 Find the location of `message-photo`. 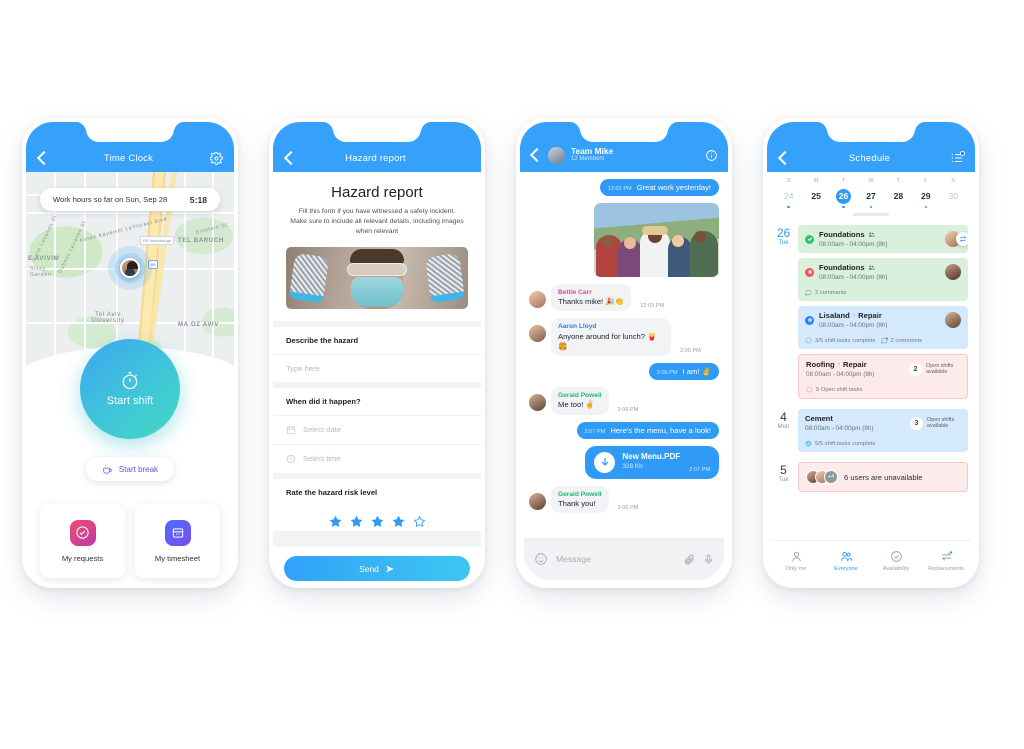

message-photo is located at coordinates (624, 240).